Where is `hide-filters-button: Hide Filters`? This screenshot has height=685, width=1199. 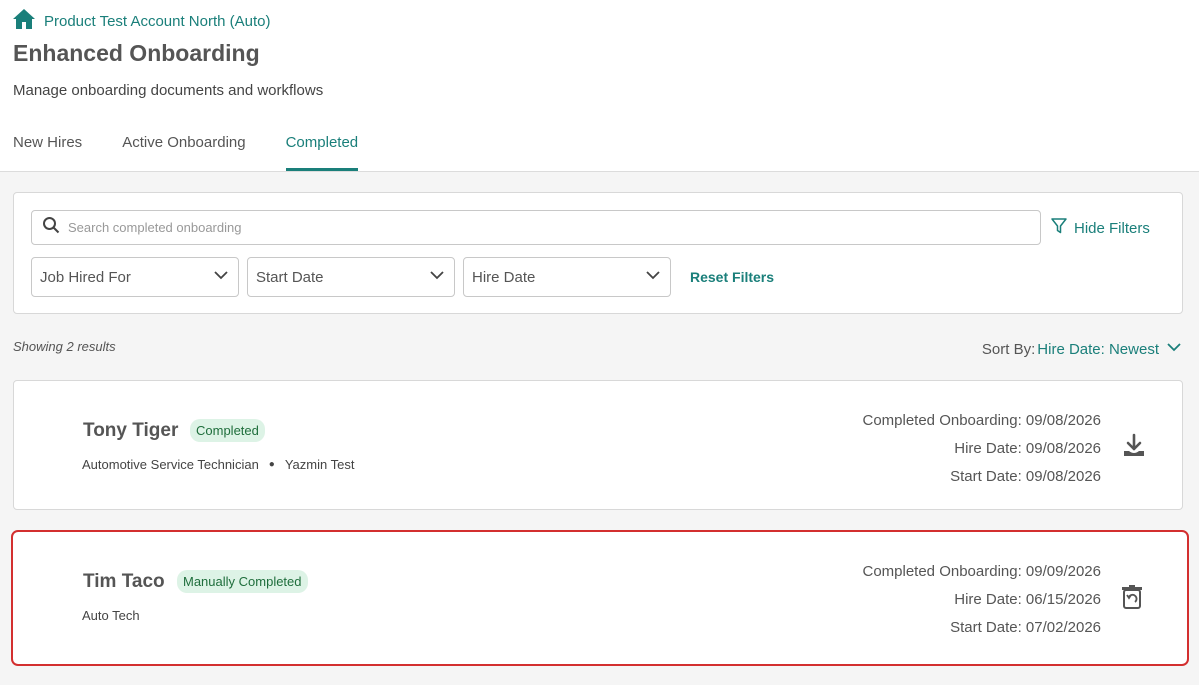
hide-filters-button: Hide Filters is located at coordinates (1100, 228).